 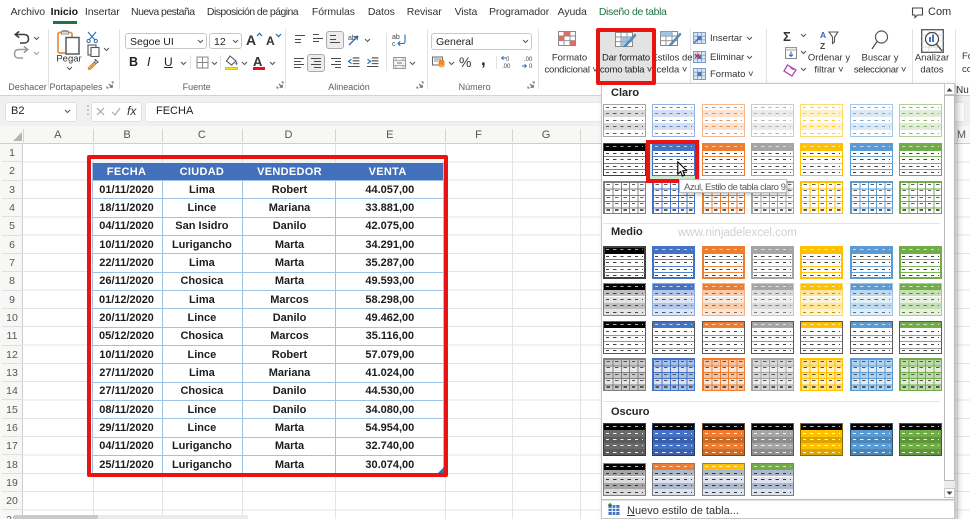 What do you see at coordinates (822, 46) in the screenshot?
I see `svg-text: Z` at bounding box center [822, 46].